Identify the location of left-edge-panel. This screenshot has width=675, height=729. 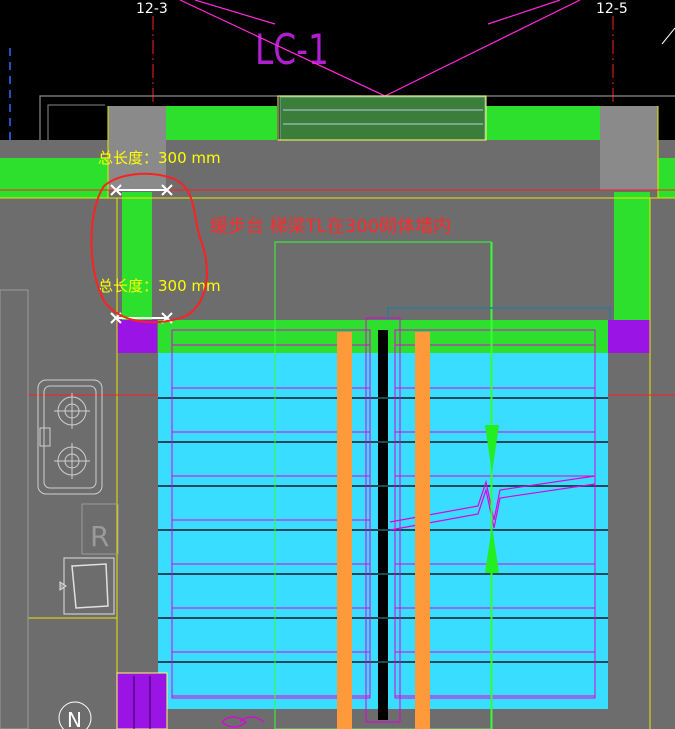
(14, 509).